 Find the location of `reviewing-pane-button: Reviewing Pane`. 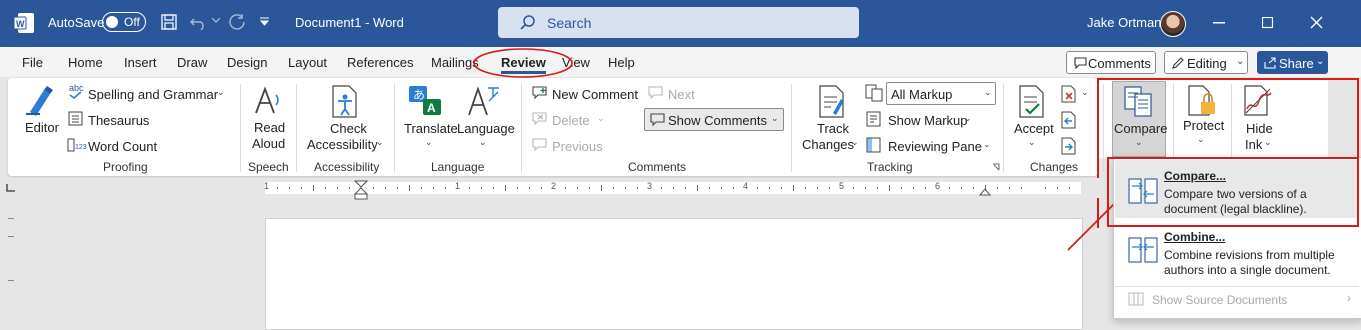

reviewing-pane-button: Reviewing Pane is located at coordinates (935, 146).